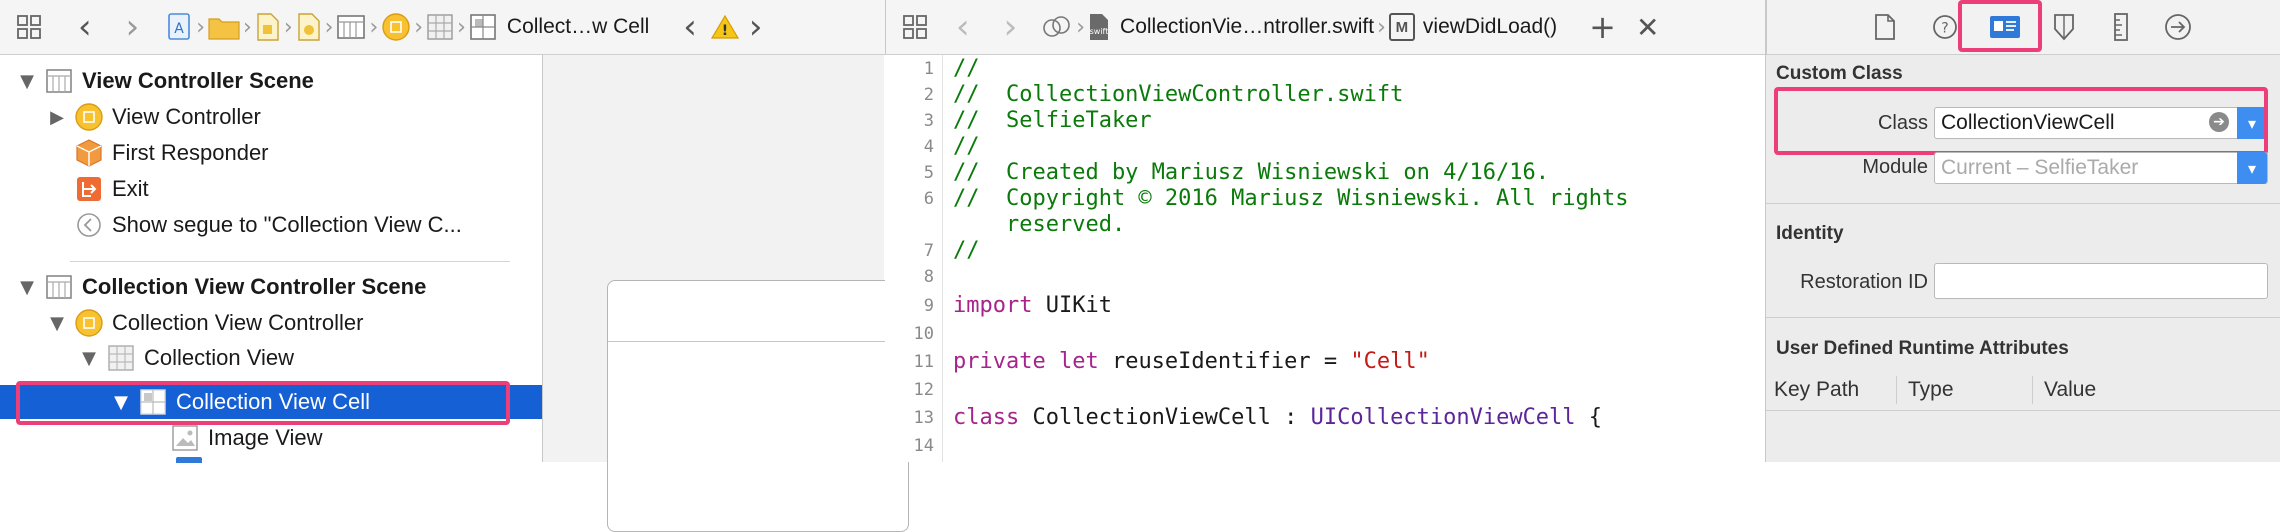 This screenshot has height=532, width=2280. I want to click on editor-file-name: CollectionVie…ntroller.swift, so click(1247, 27).